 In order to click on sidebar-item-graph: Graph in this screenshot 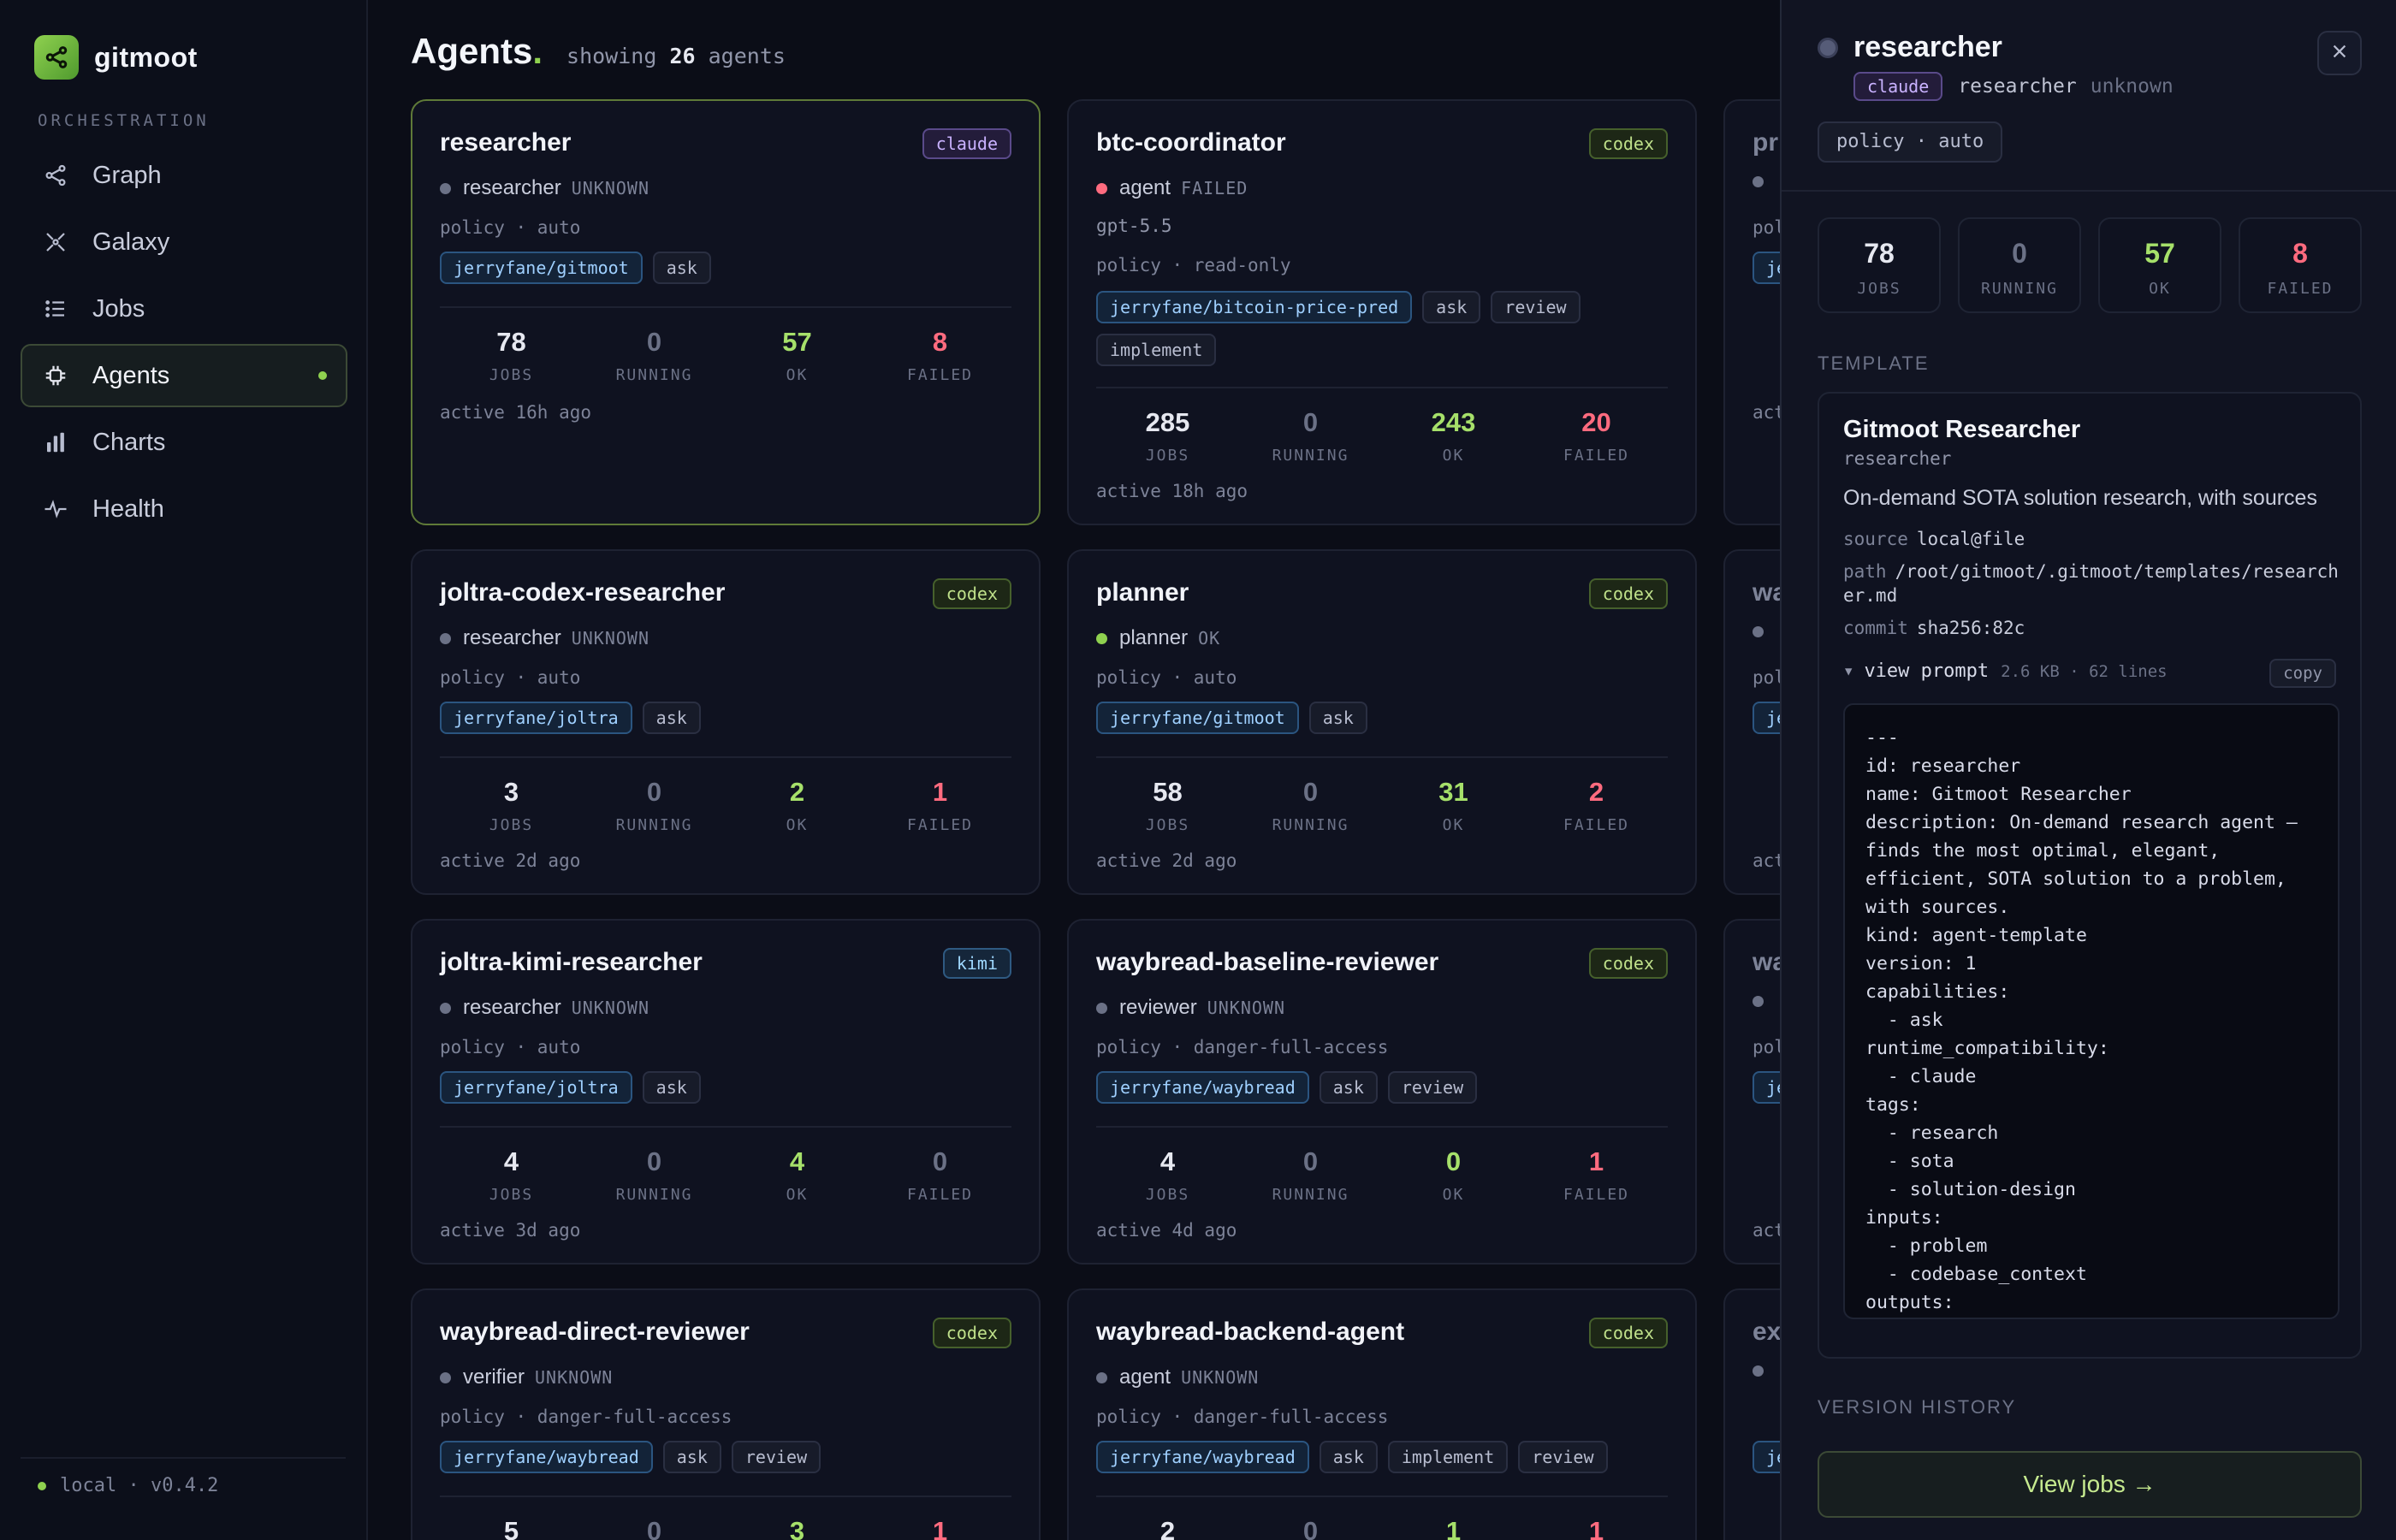, I will do `click(184, 175)`.